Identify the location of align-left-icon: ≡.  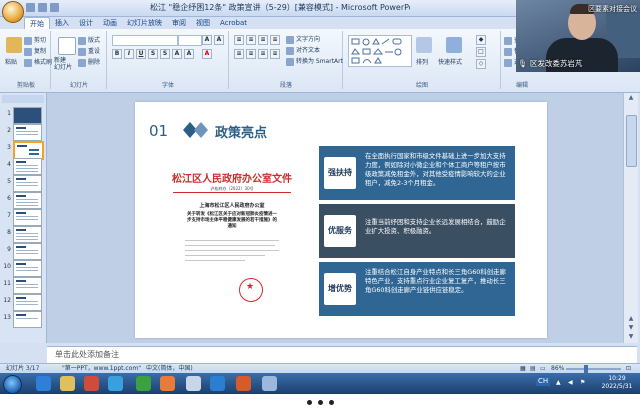
(239, 54).